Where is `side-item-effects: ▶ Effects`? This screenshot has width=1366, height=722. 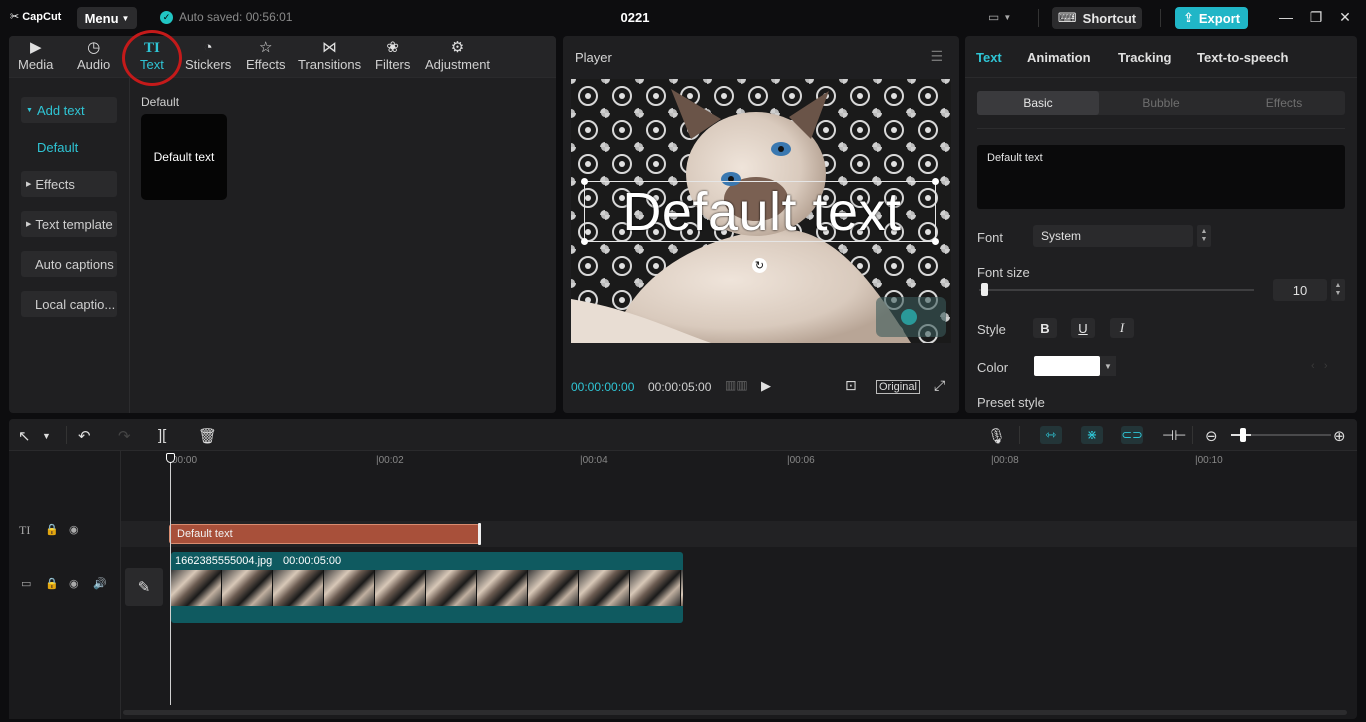 side-item-effects: ▶ Effects is located at coordinates (69, 184).